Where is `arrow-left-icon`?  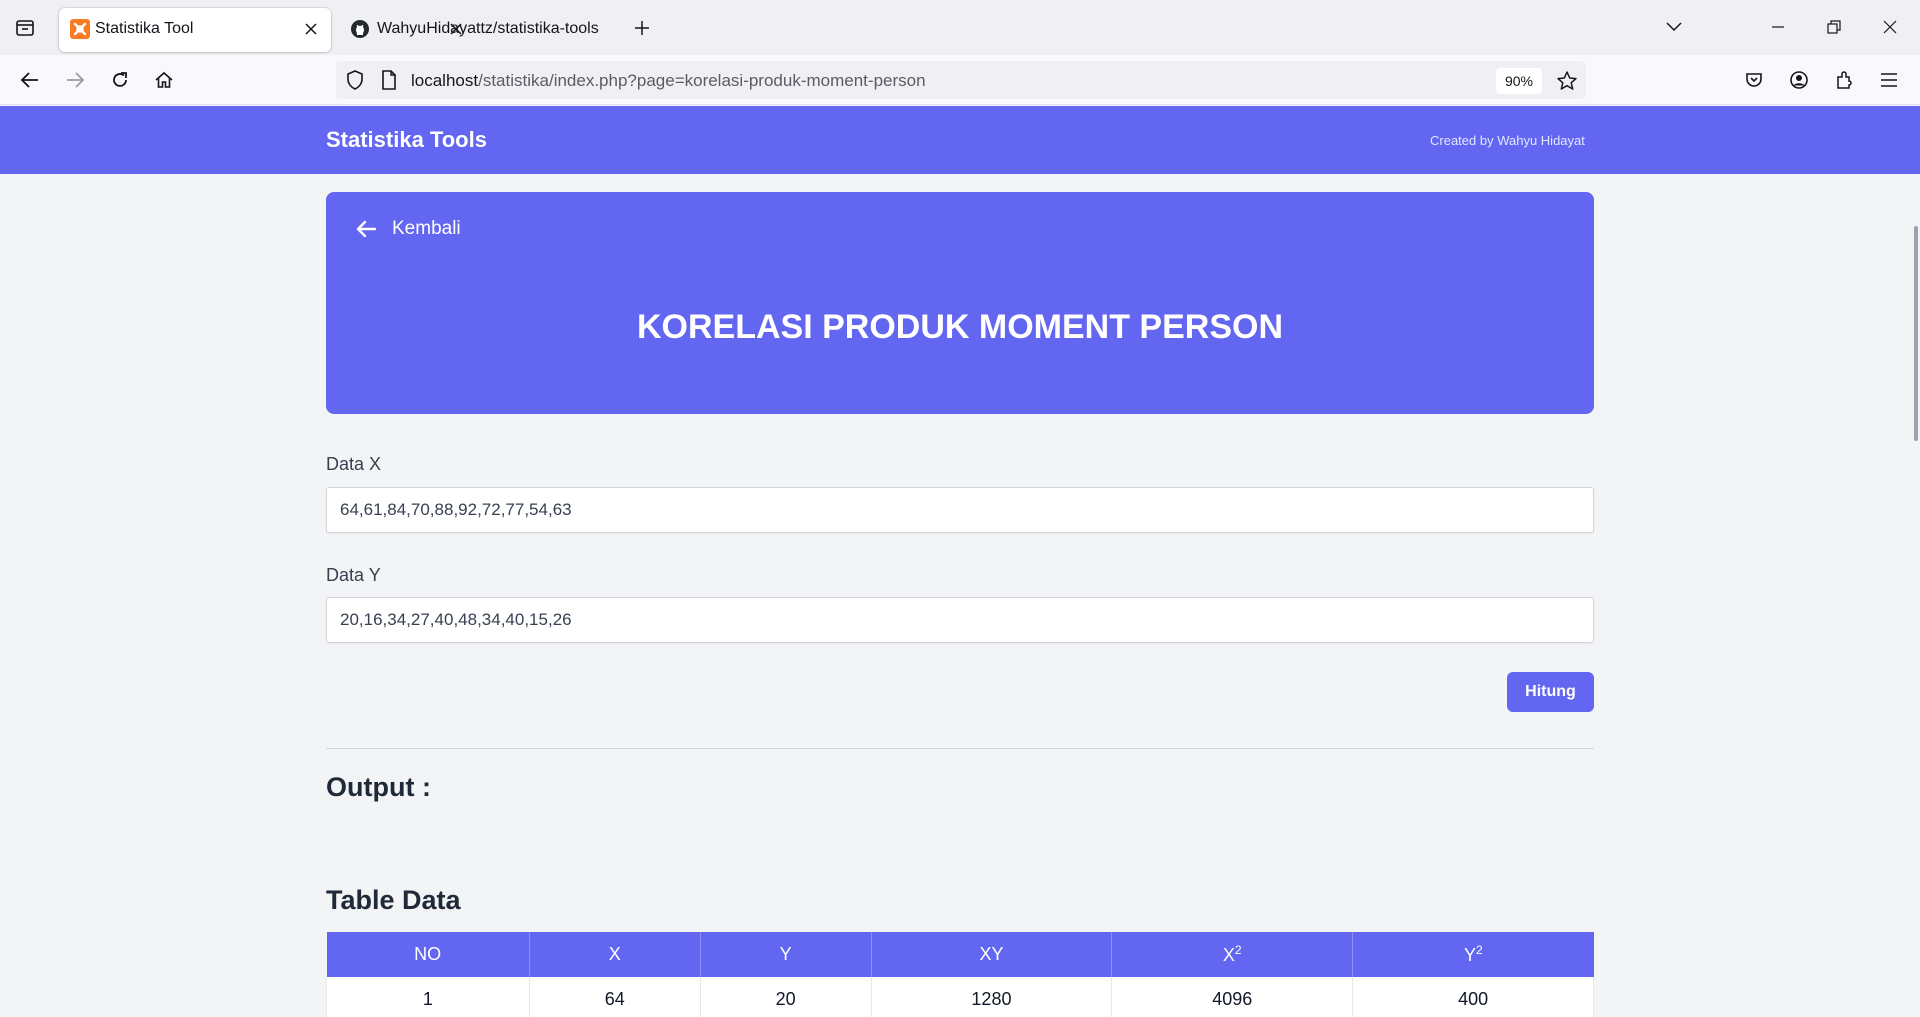 arrow-left-icon is located at coordinates (366, 229).